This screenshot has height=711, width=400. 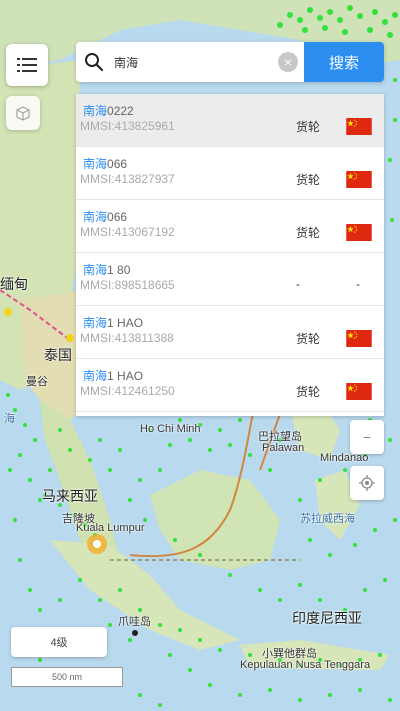 What do you see at coordinates (127, 126) in the screenshot?
I see `vessel-mmsi: MMSI:413825961` at bounding box center [127, 126].